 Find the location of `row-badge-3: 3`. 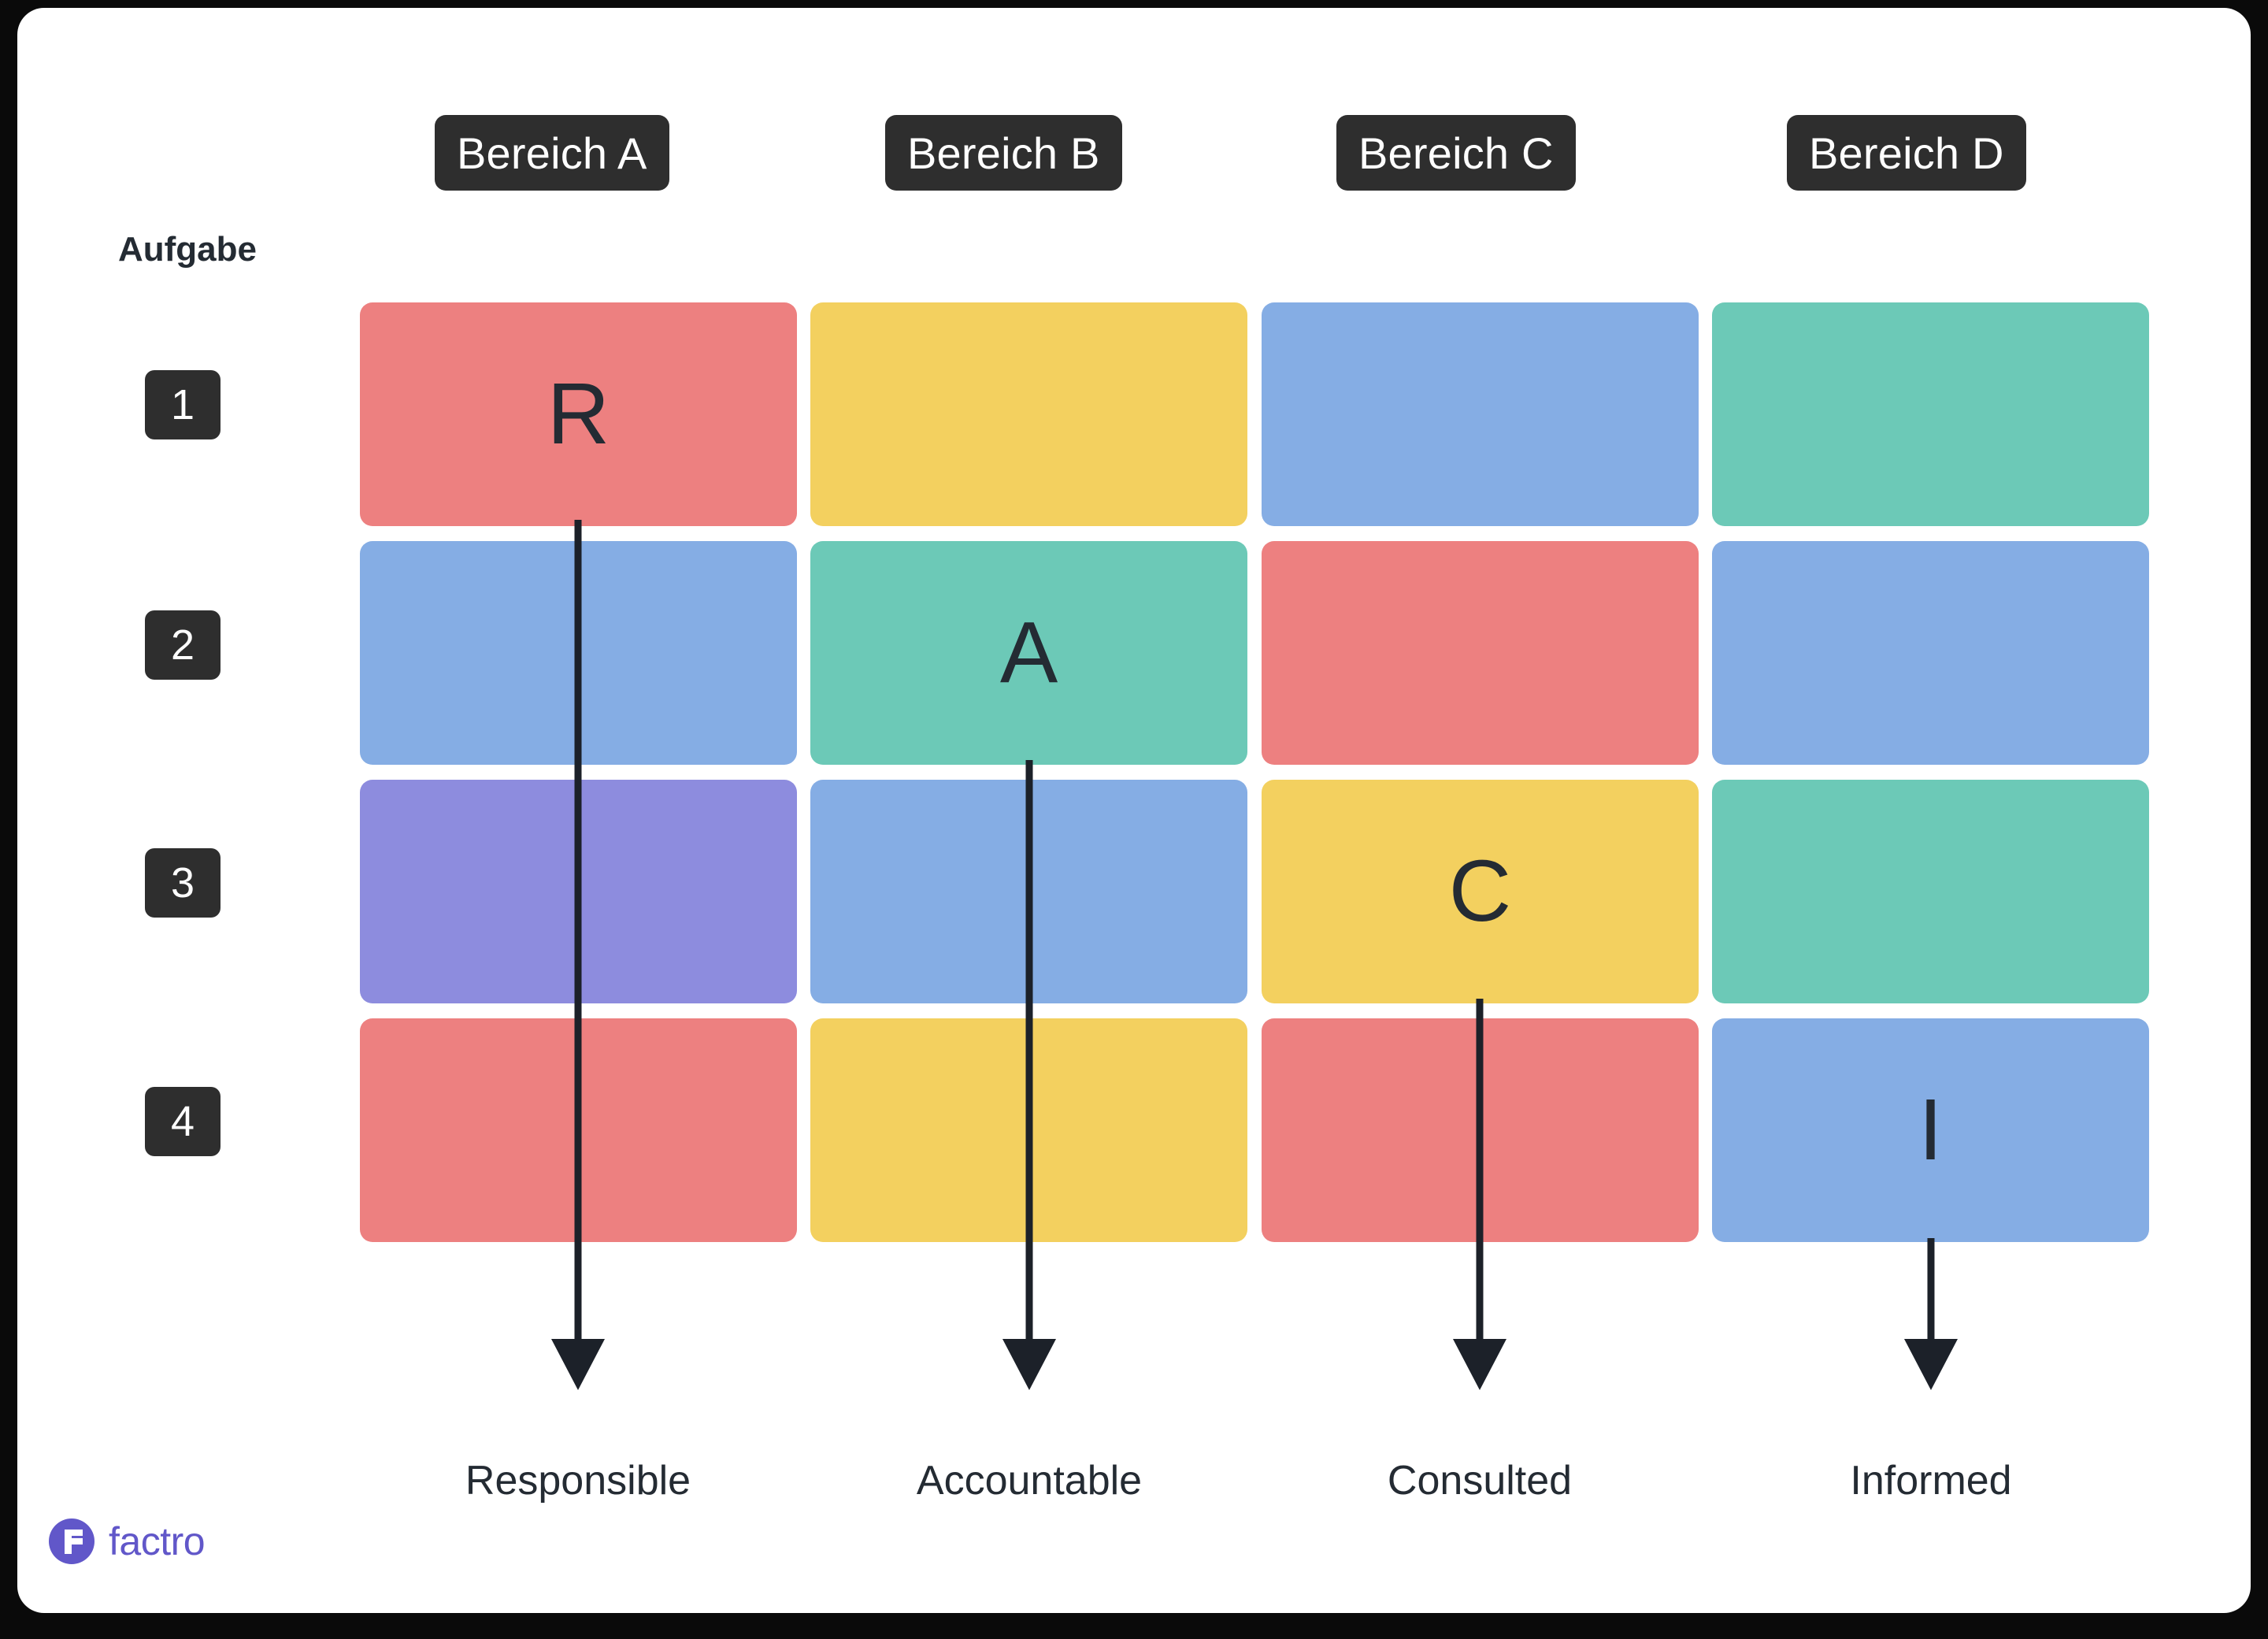

row-badge-3: 3 is located at coordinates (182, 883).